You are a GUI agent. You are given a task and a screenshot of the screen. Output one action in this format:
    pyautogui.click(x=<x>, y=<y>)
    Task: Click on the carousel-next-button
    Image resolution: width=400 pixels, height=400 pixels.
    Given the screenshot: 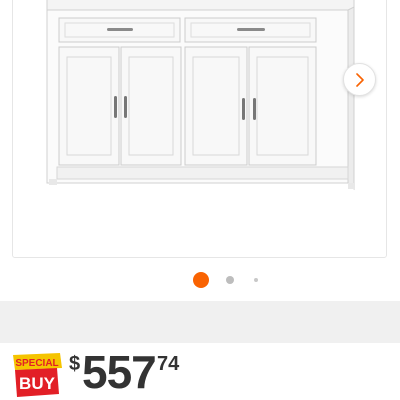 What is the action you would take?
    pyautogui.click(x=359, y=79)
    